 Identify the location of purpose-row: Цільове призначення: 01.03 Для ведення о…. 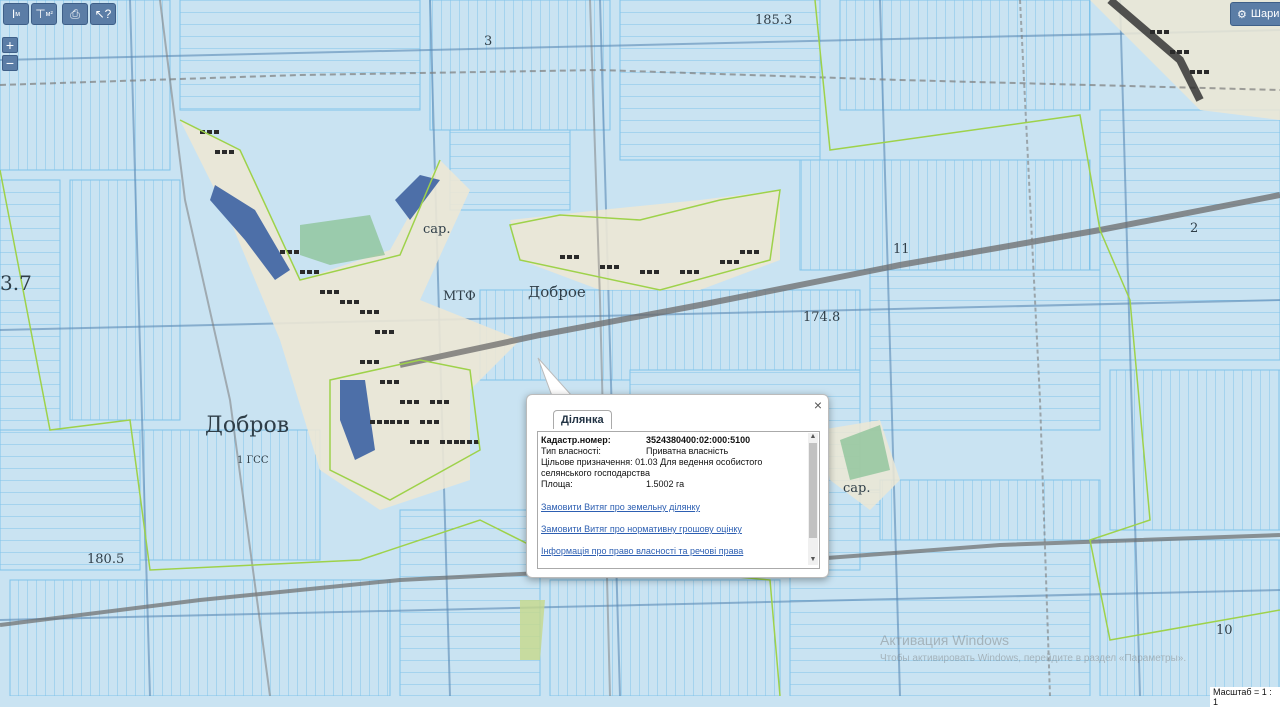
(672, 468).